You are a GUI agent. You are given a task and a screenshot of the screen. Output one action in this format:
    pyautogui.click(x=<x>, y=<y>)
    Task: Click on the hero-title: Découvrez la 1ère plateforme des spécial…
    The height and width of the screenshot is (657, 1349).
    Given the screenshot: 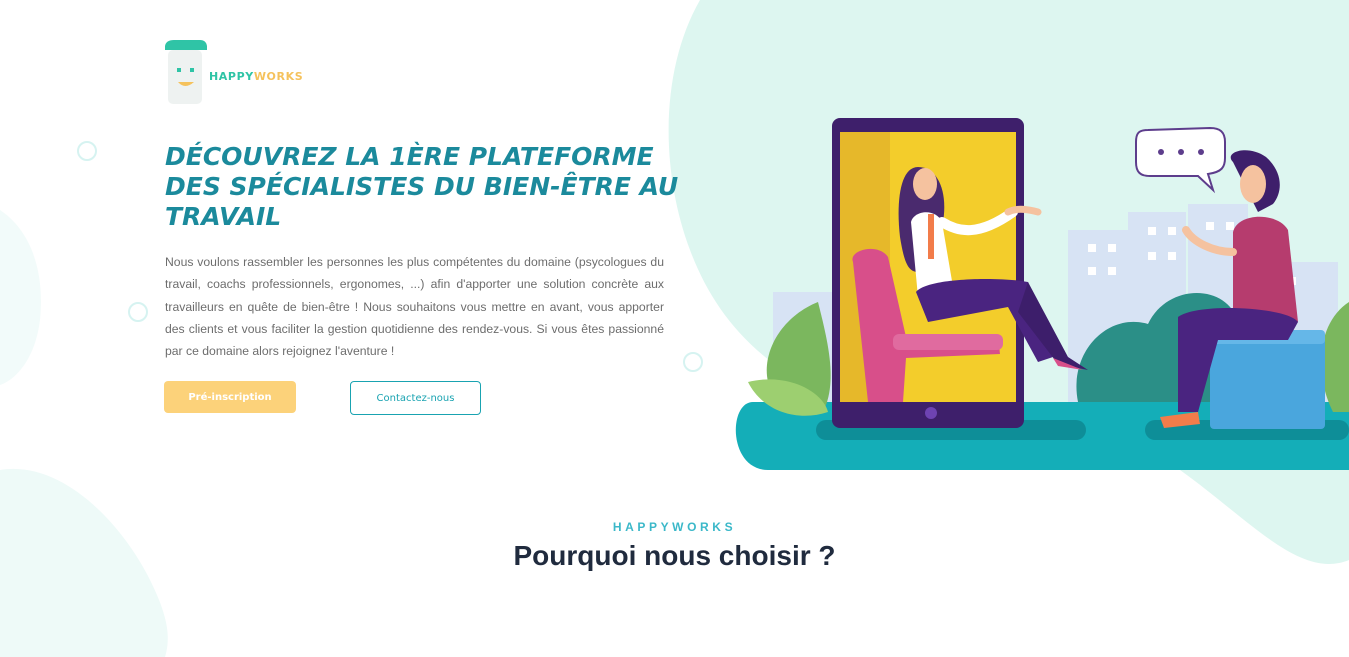 What is the action you would take?
    pyautogui.click(x=422, y=186)
    